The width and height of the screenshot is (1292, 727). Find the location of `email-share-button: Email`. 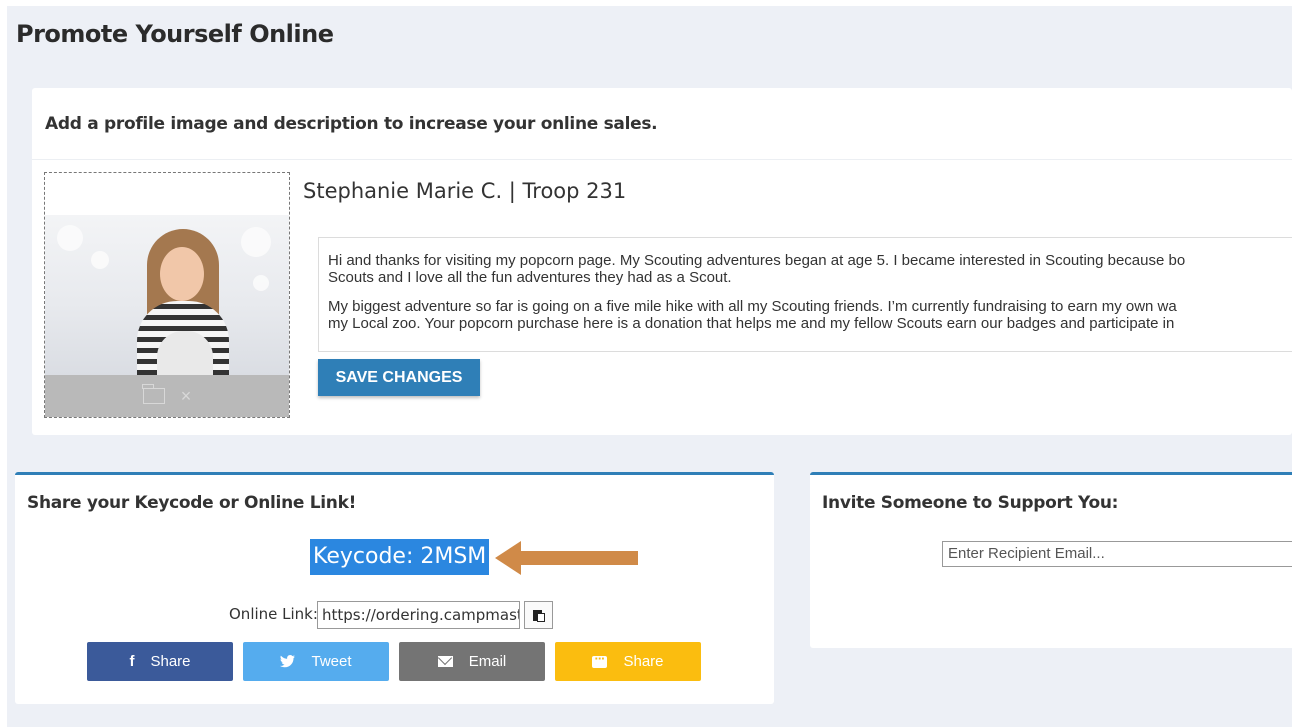

email-share-button: Email is located at coordinates (472, 661).